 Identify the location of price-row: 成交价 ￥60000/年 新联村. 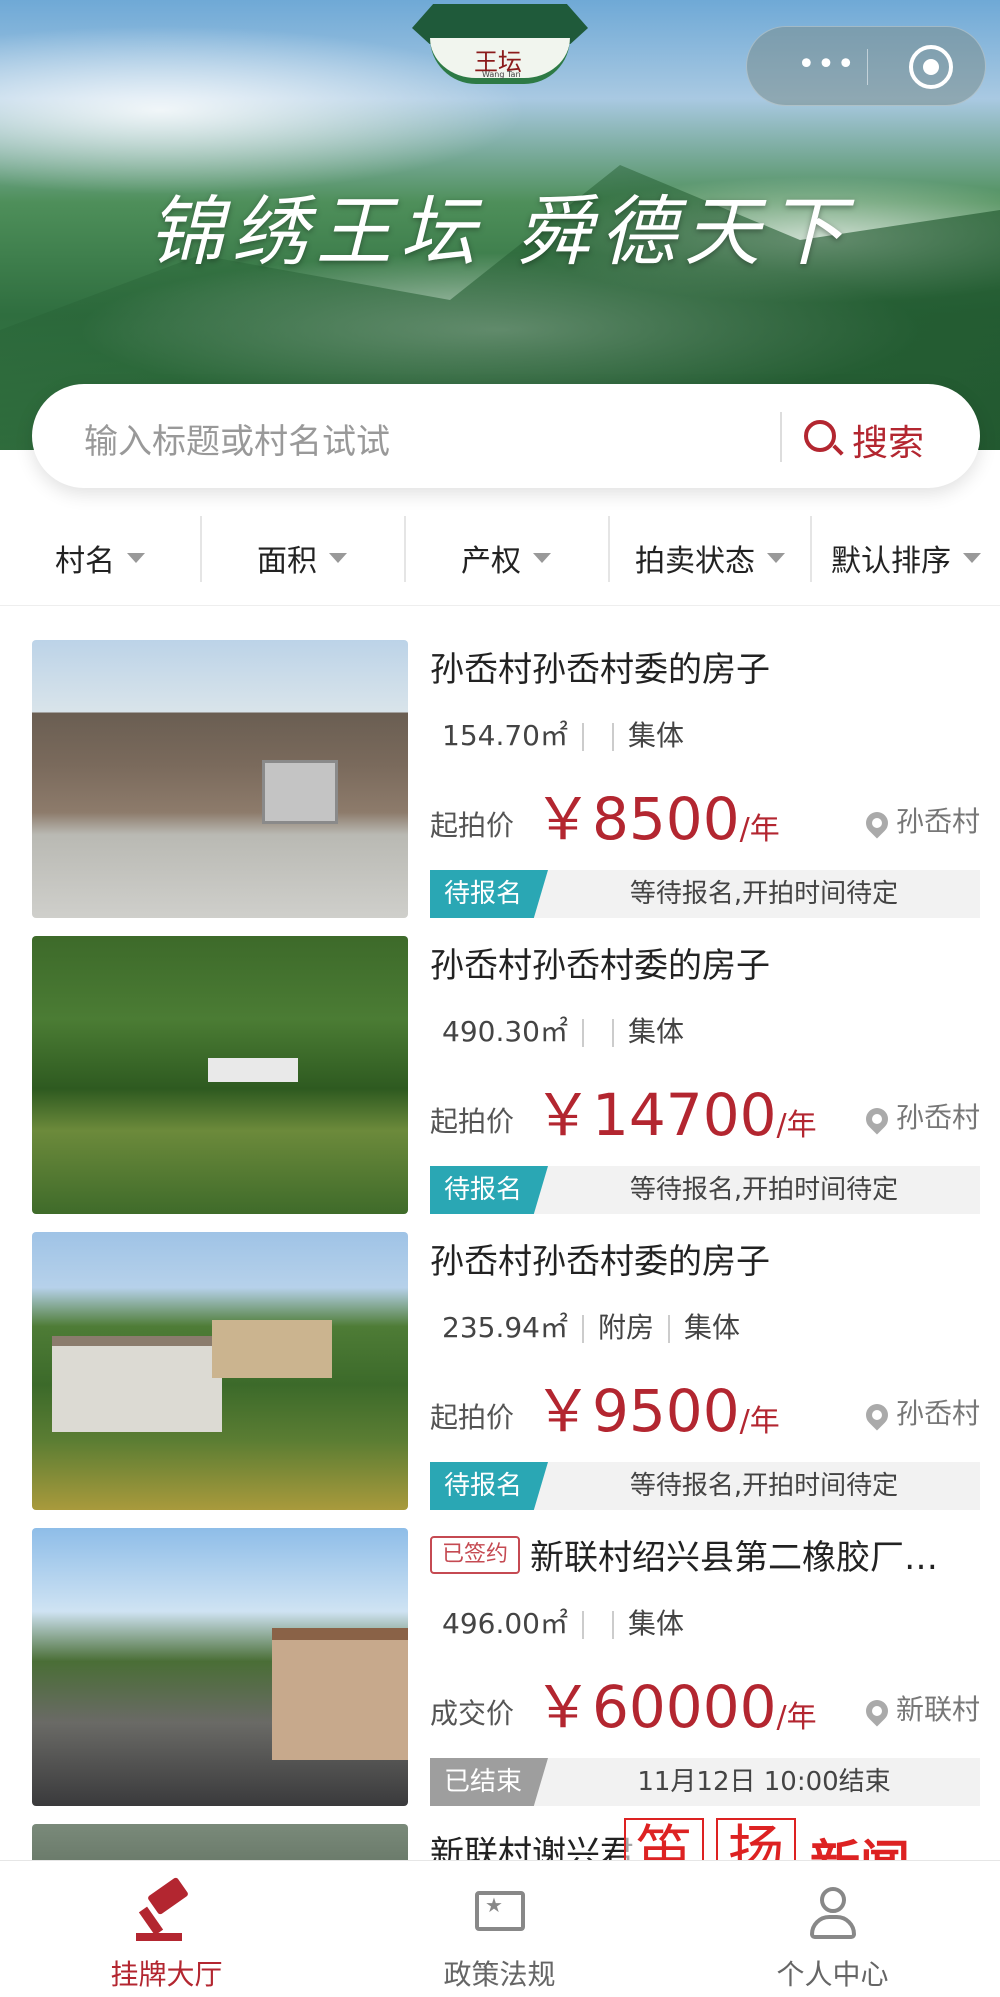
(705, 1699).